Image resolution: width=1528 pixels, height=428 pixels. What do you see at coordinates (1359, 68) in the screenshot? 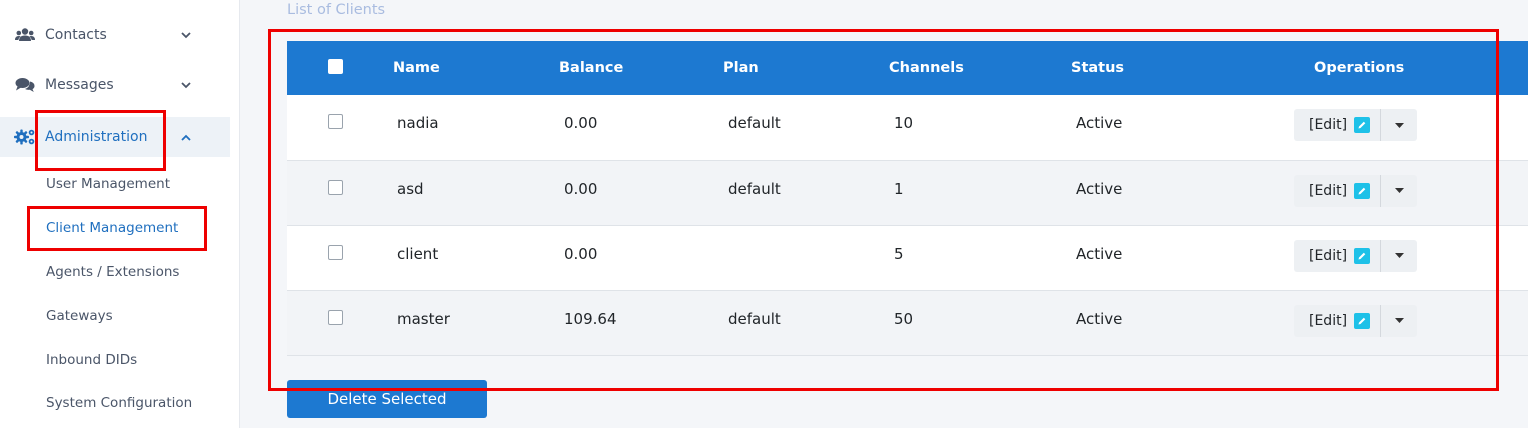
I see `column-header-operations: Operations` at bounding box center [1359, 68].